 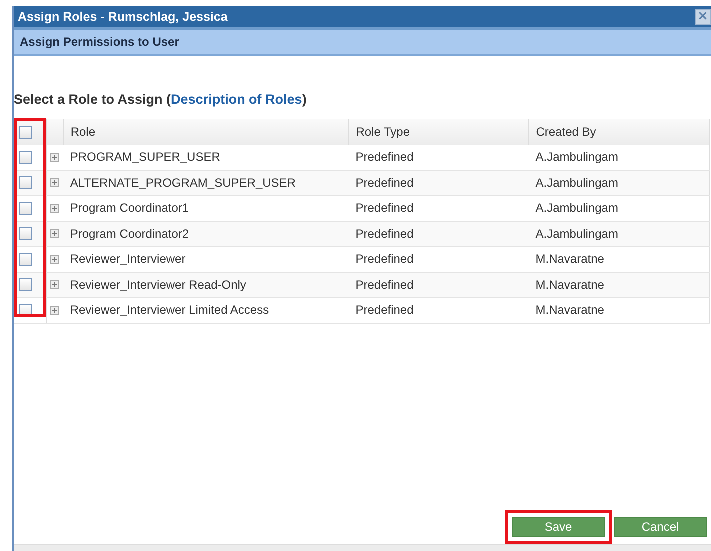 I want to click on table-cell: Reviewer_Interviewer, so click(x=128, y=259).